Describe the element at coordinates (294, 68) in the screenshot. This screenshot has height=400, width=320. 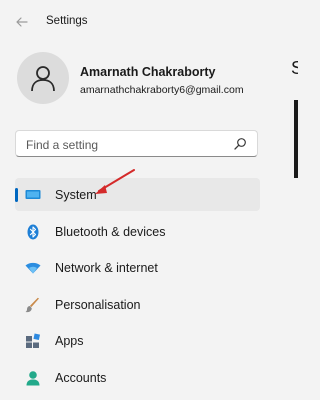
I see `page-heading-fragment: S` at that location.